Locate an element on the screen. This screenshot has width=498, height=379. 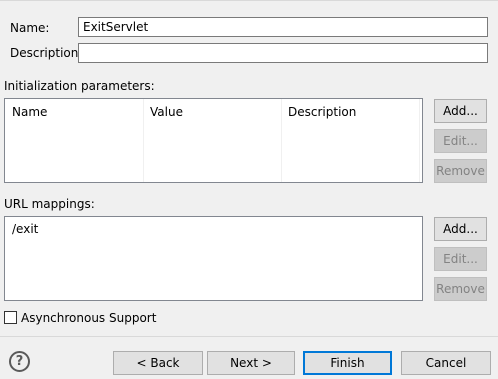
help-icon: ? is located at coordinates (19, 361).